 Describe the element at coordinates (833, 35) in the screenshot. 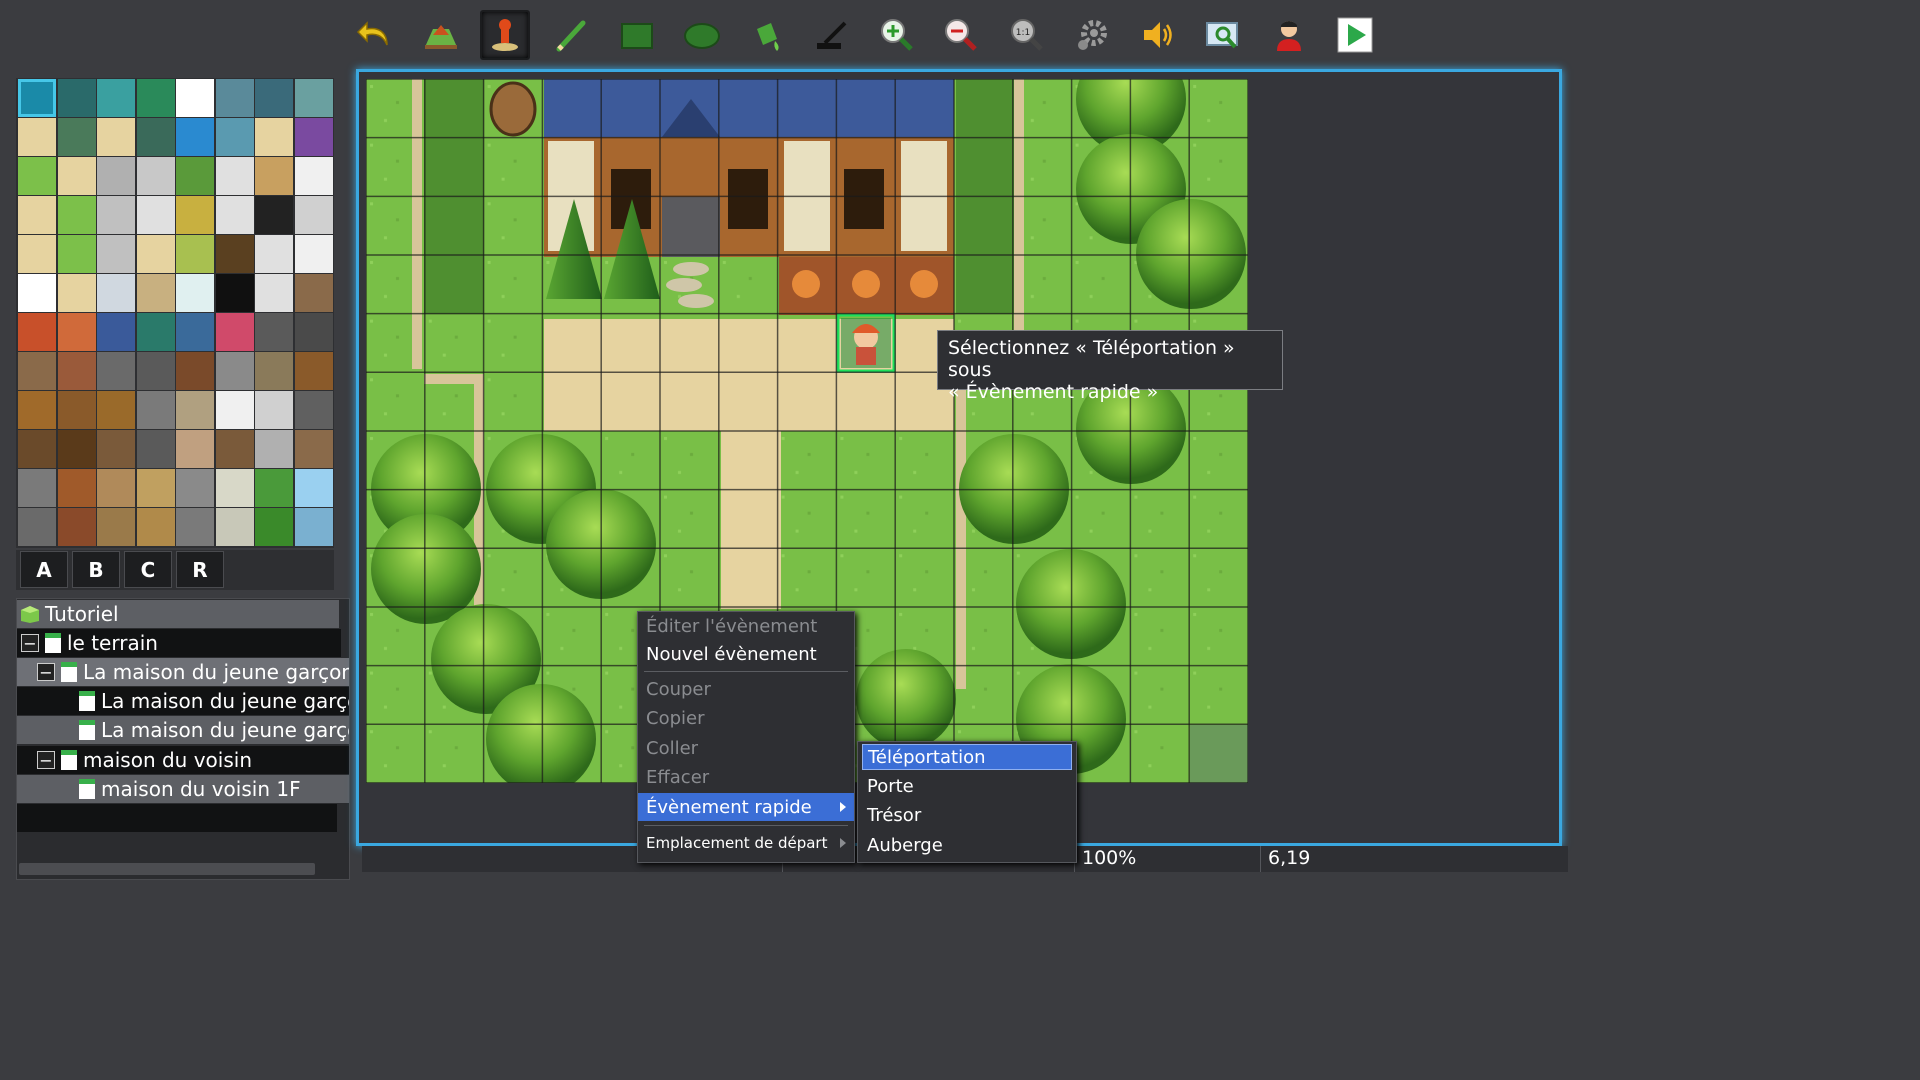

I see `shadow-pen-button` at that location.